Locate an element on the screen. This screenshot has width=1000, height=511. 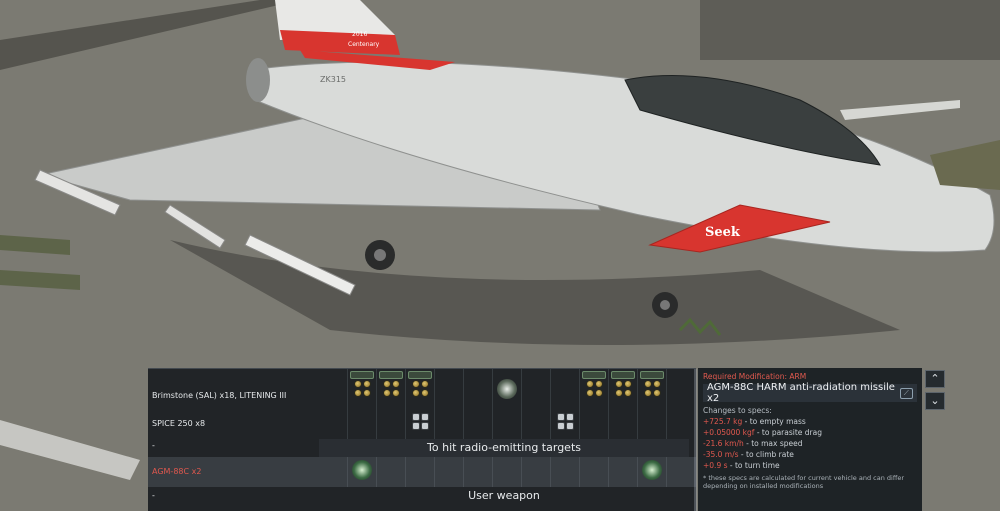
loadout-row: SPICE 250 x8 is located at coordinates (422, 425).